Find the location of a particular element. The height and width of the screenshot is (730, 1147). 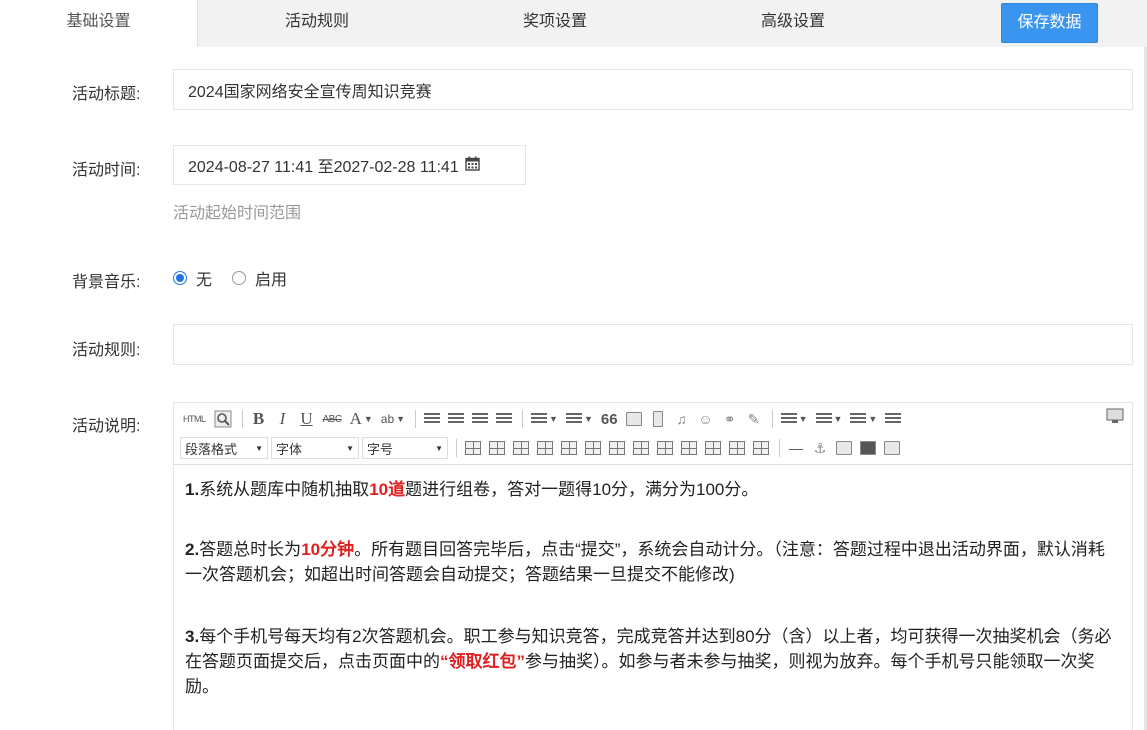

font-family-select: 字体 ▼ is located at coordinates (315, 448).